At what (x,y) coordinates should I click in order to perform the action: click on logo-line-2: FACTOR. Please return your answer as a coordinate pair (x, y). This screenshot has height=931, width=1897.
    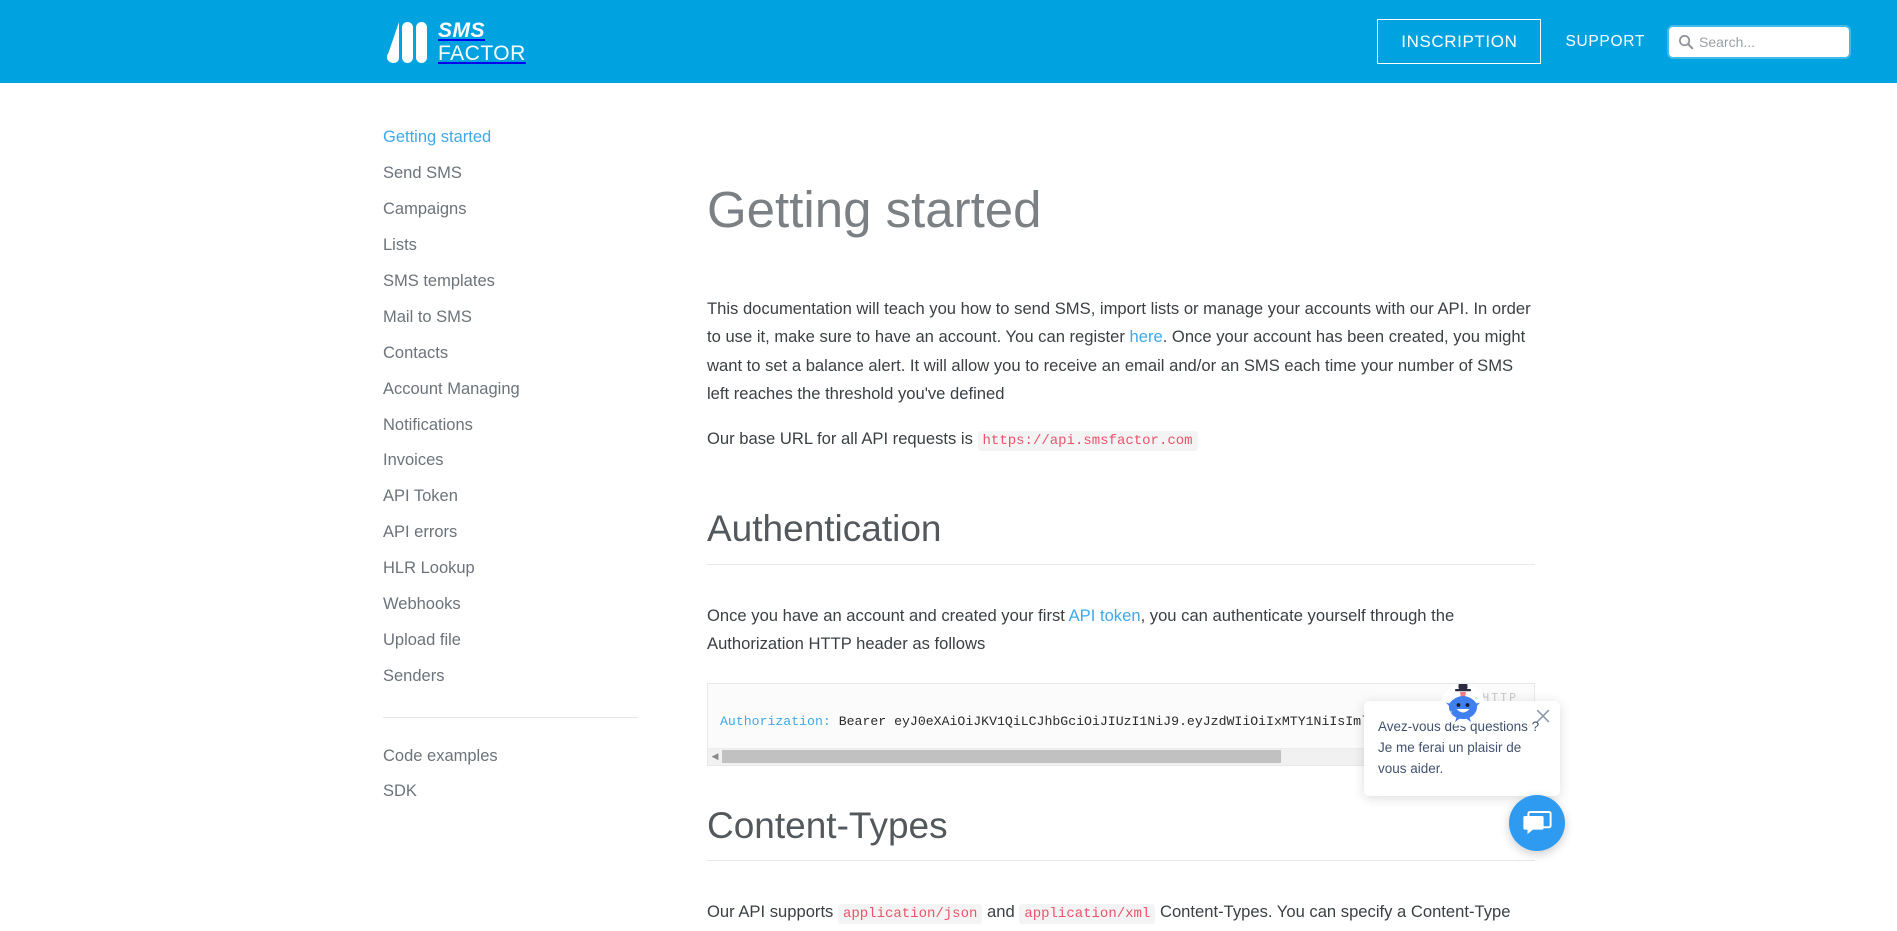
    Looking at the image, I should click on (482, 53).